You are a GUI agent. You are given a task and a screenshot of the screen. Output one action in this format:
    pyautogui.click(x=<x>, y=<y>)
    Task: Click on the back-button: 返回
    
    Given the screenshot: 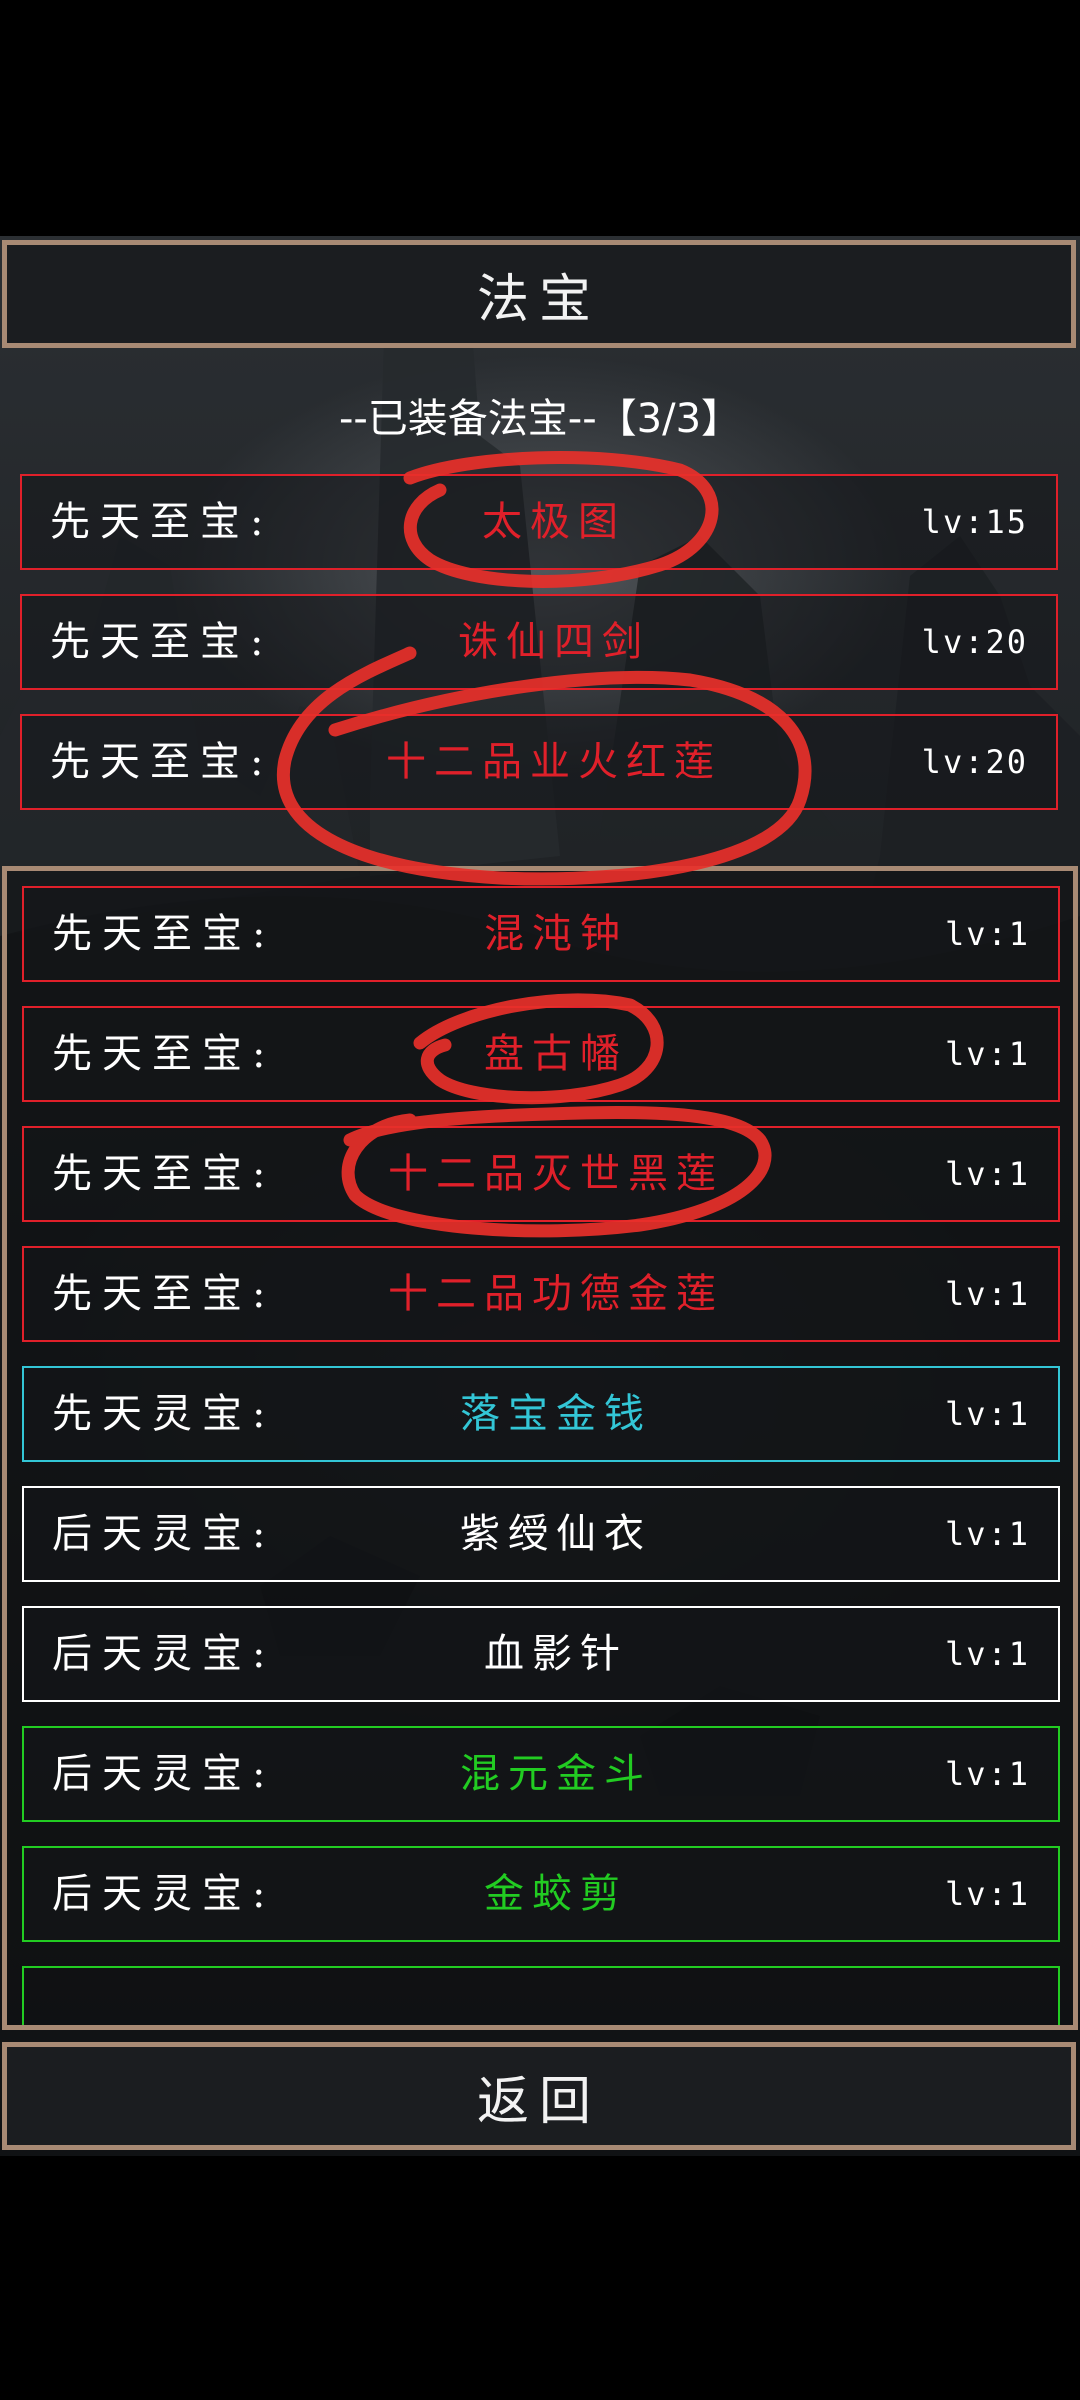 What is the action you would take?
    pyautogui.click(x=539, y=2096)
    